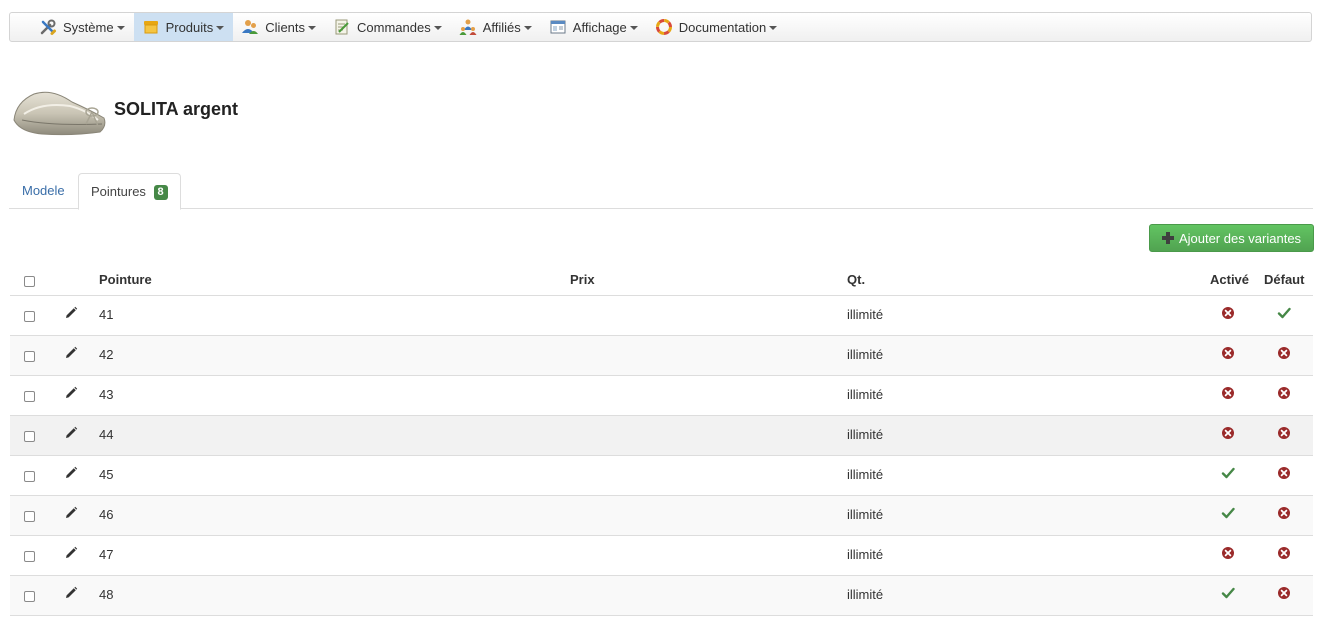 Image resolution: width=1326 pixels, height=636 pixels. Describe the element at coordinates (856, 279) in the screenshot. I see `header-qt: Qt.` at that location.